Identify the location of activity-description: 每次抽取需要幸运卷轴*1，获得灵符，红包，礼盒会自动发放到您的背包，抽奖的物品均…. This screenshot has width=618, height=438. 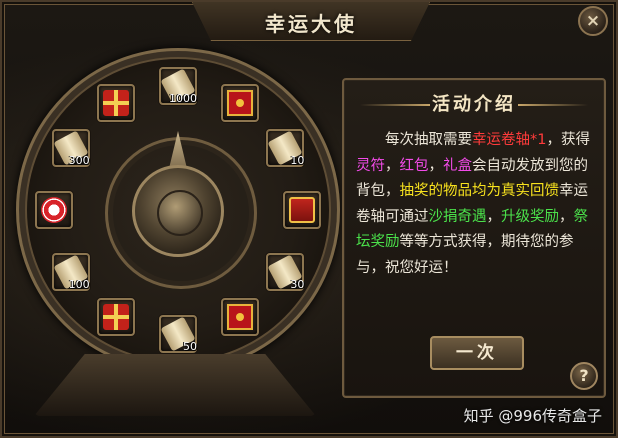
(474, 204).